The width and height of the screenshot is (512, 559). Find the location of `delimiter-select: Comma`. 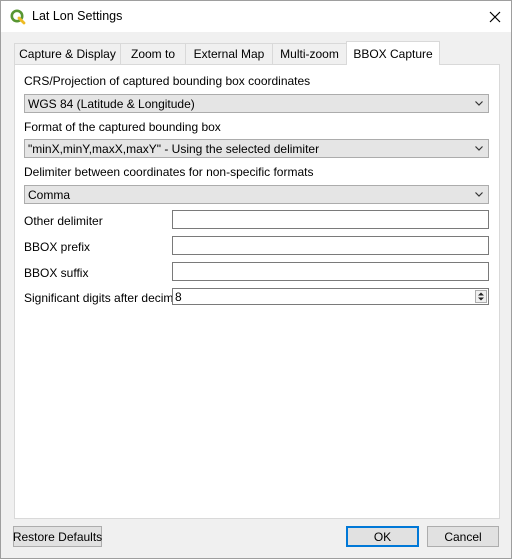

delimiter-select: Comma is located at coordinates (256, 194).